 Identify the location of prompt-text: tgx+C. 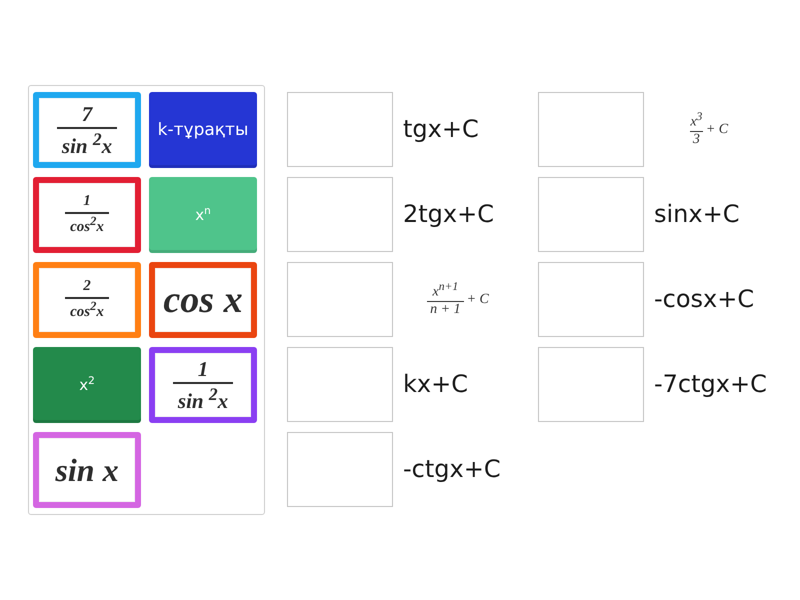
(441, 129).